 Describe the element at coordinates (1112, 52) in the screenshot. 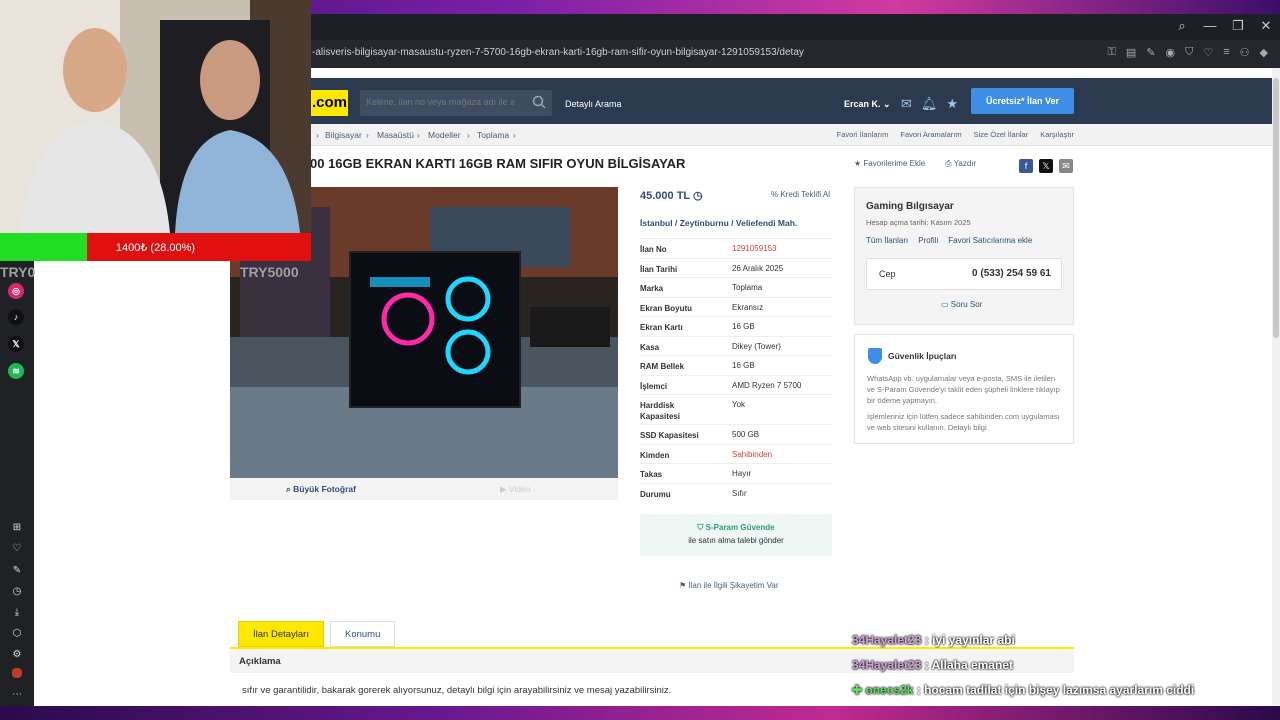

I see `key-icon: ⚿` at that location.